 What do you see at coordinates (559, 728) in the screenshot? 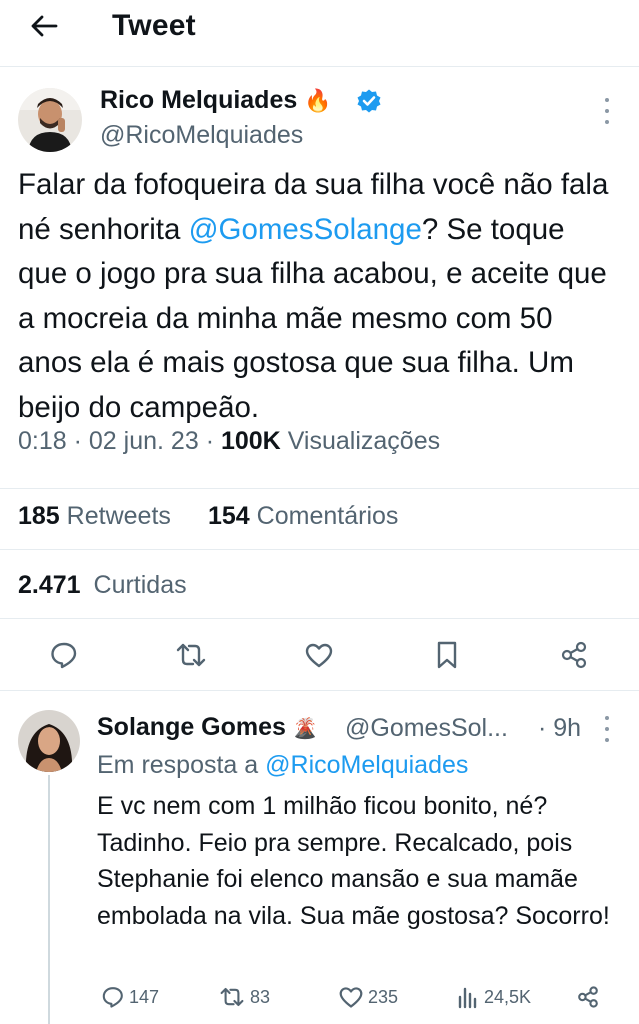
I see `reply-time: · 9h` at bounding box center [559, 728].